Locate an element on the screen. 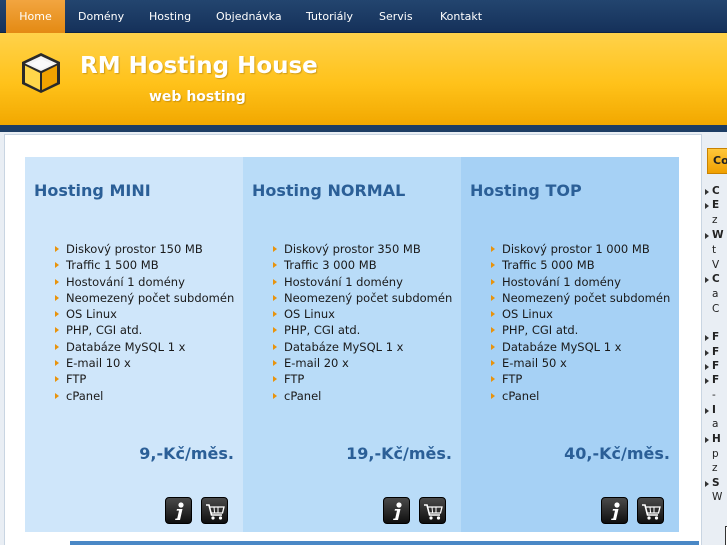 This screenshot has height=545, width=727. sidebar-text: W is located at coordinates (717, 497).